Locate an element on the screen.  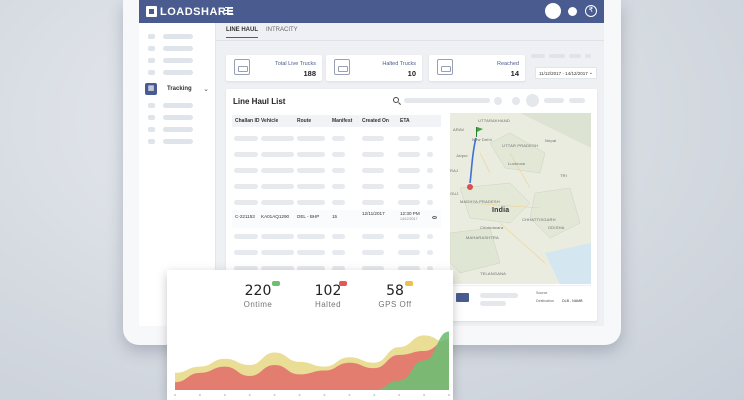
tab-line-haul: LINE HAUL is located at coordinates (242, 32).